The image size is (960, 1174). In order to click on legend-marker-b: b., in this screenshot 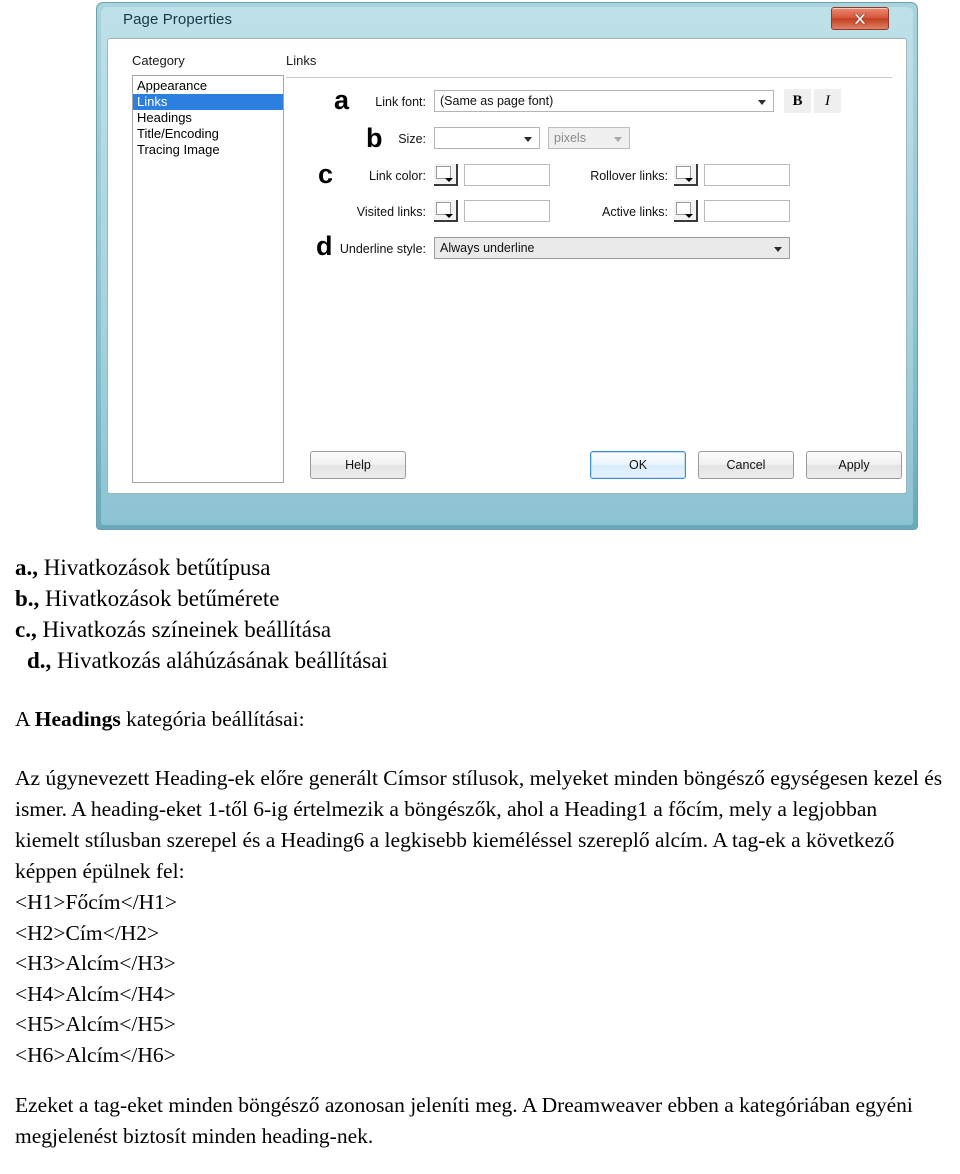, I will do `click(27, 598)`.